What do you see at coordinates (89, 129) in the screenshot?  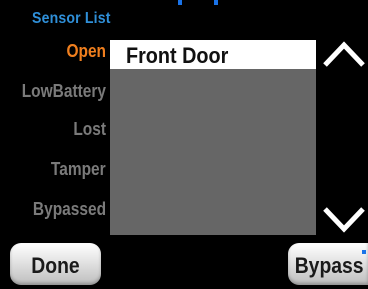 I see `filter-lost: Lost` at bounding box center [89, 129].